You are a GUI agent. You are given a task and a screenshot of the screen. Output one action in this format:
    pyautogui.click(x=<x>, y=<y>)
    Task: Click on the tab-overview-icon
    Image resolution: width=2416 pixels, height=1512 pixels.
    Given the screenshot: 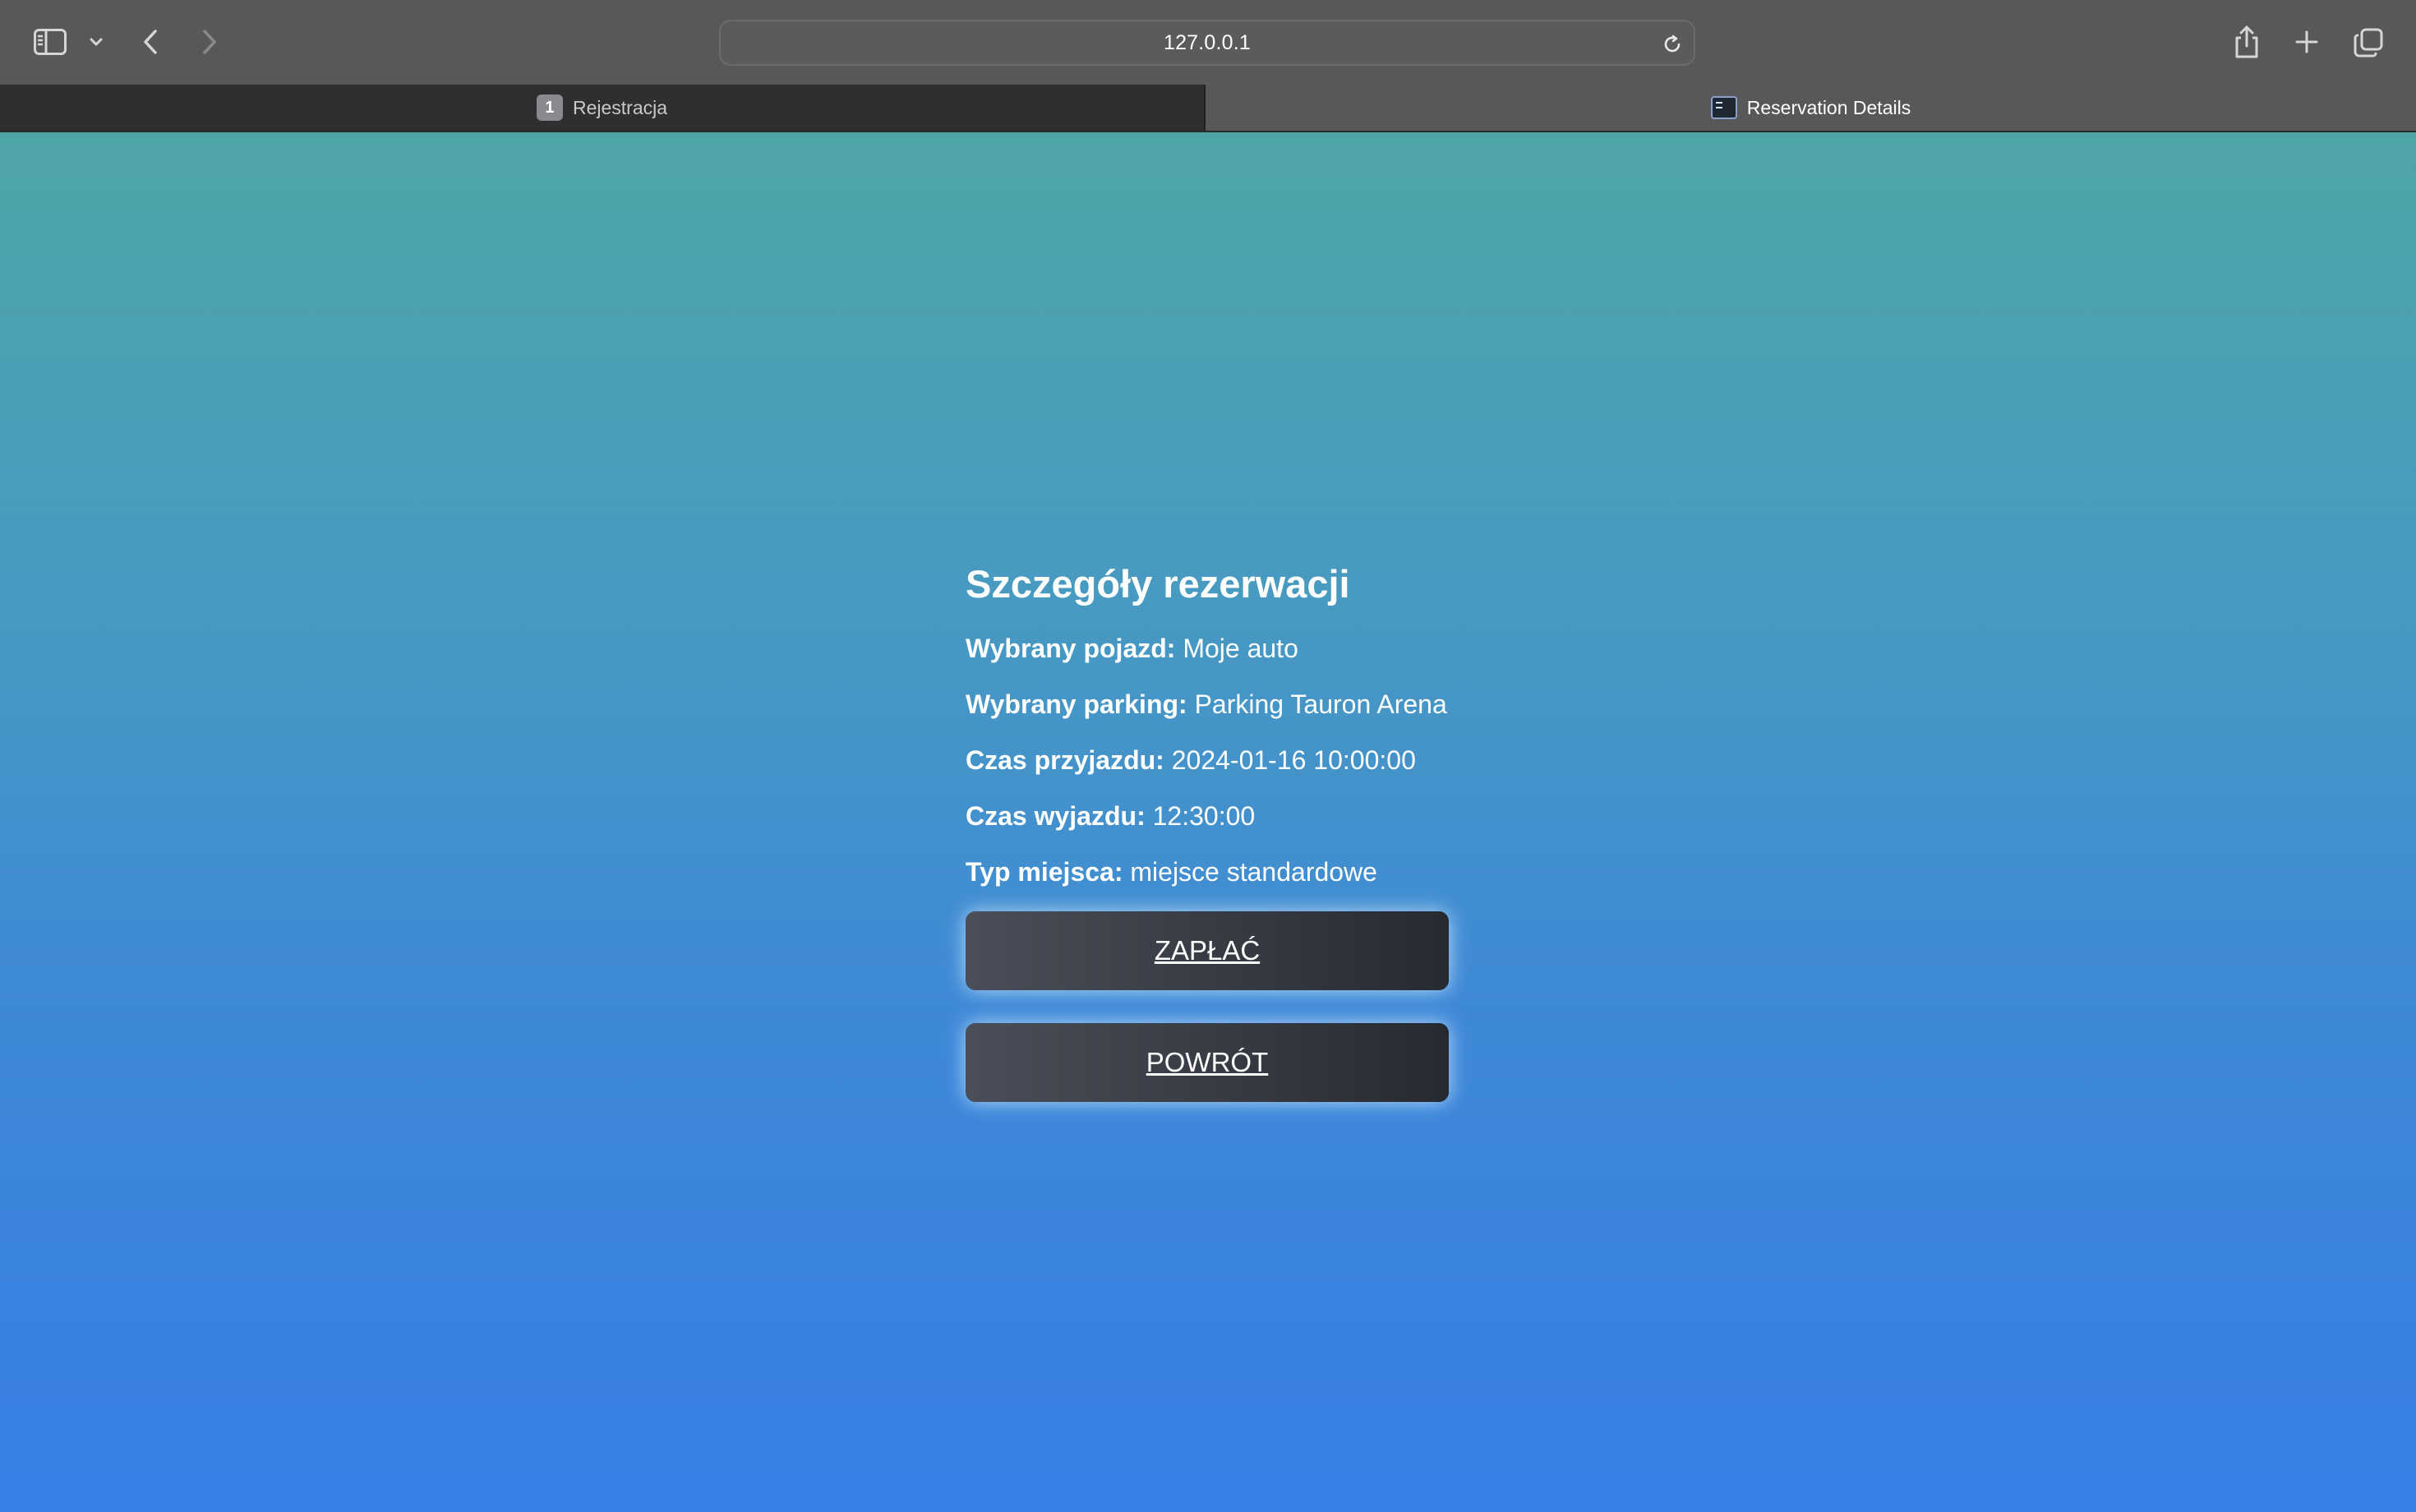 What is the action you would take?
    pyautogui.click(x=2368, y=43)
    